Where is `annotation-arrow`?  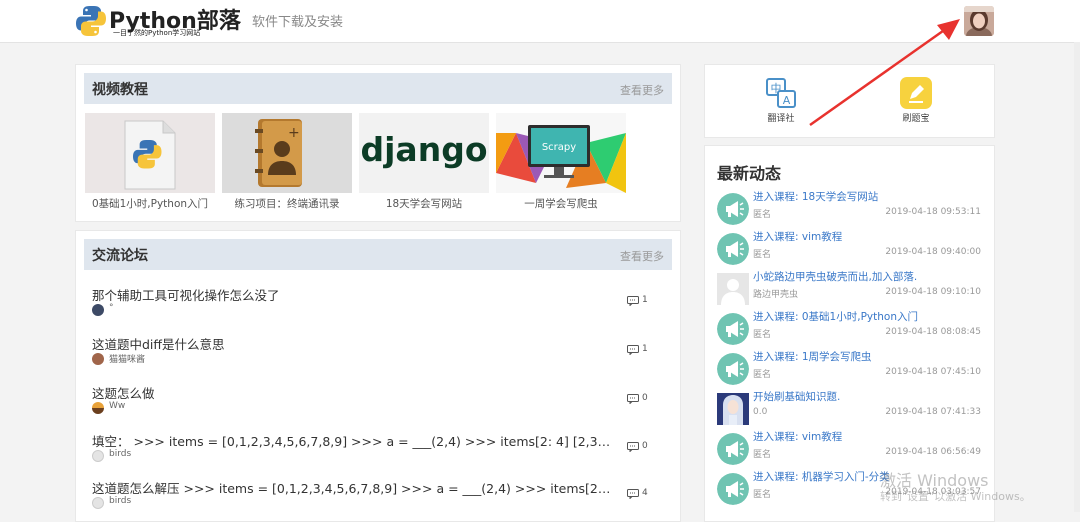
annotation-arrow is located at coordinates (884, 73).